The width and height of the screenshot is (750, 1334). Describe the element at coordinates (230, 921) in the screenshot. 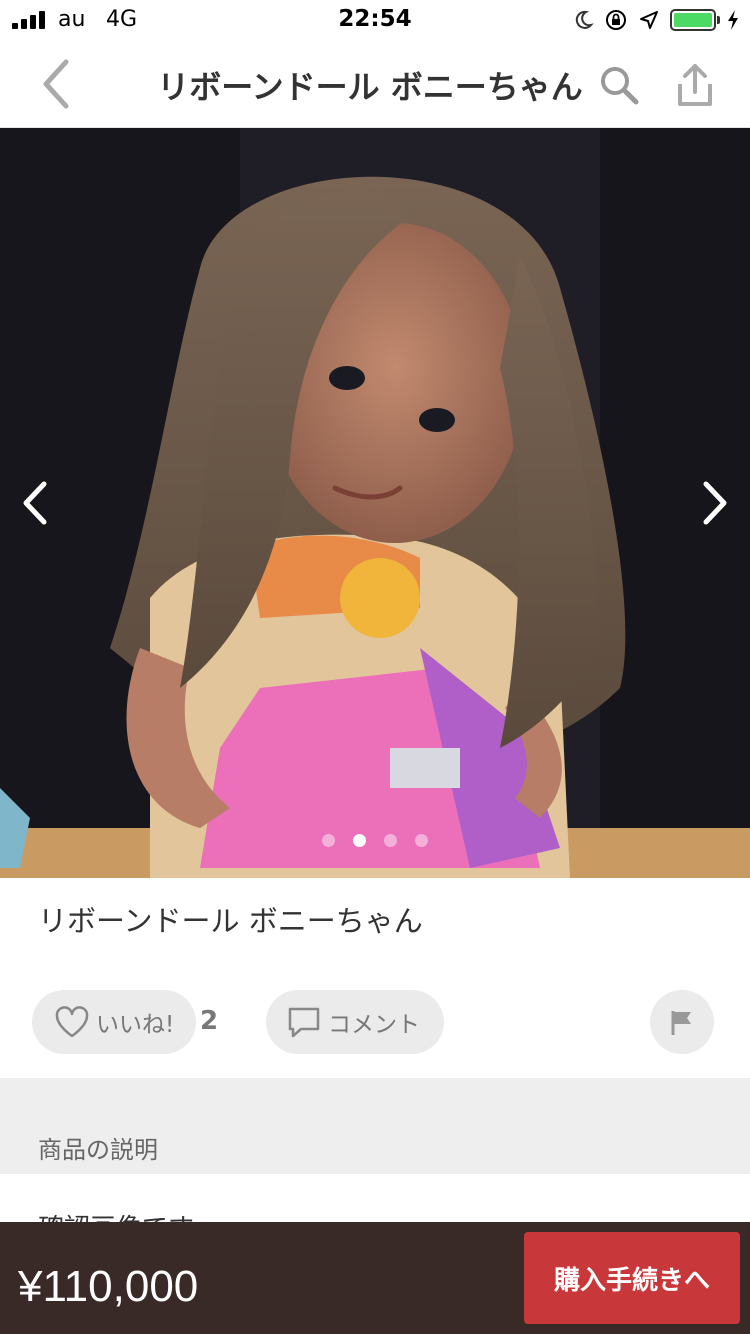

I see `product-title: リボーンドール ボニーちゃん` at that location.